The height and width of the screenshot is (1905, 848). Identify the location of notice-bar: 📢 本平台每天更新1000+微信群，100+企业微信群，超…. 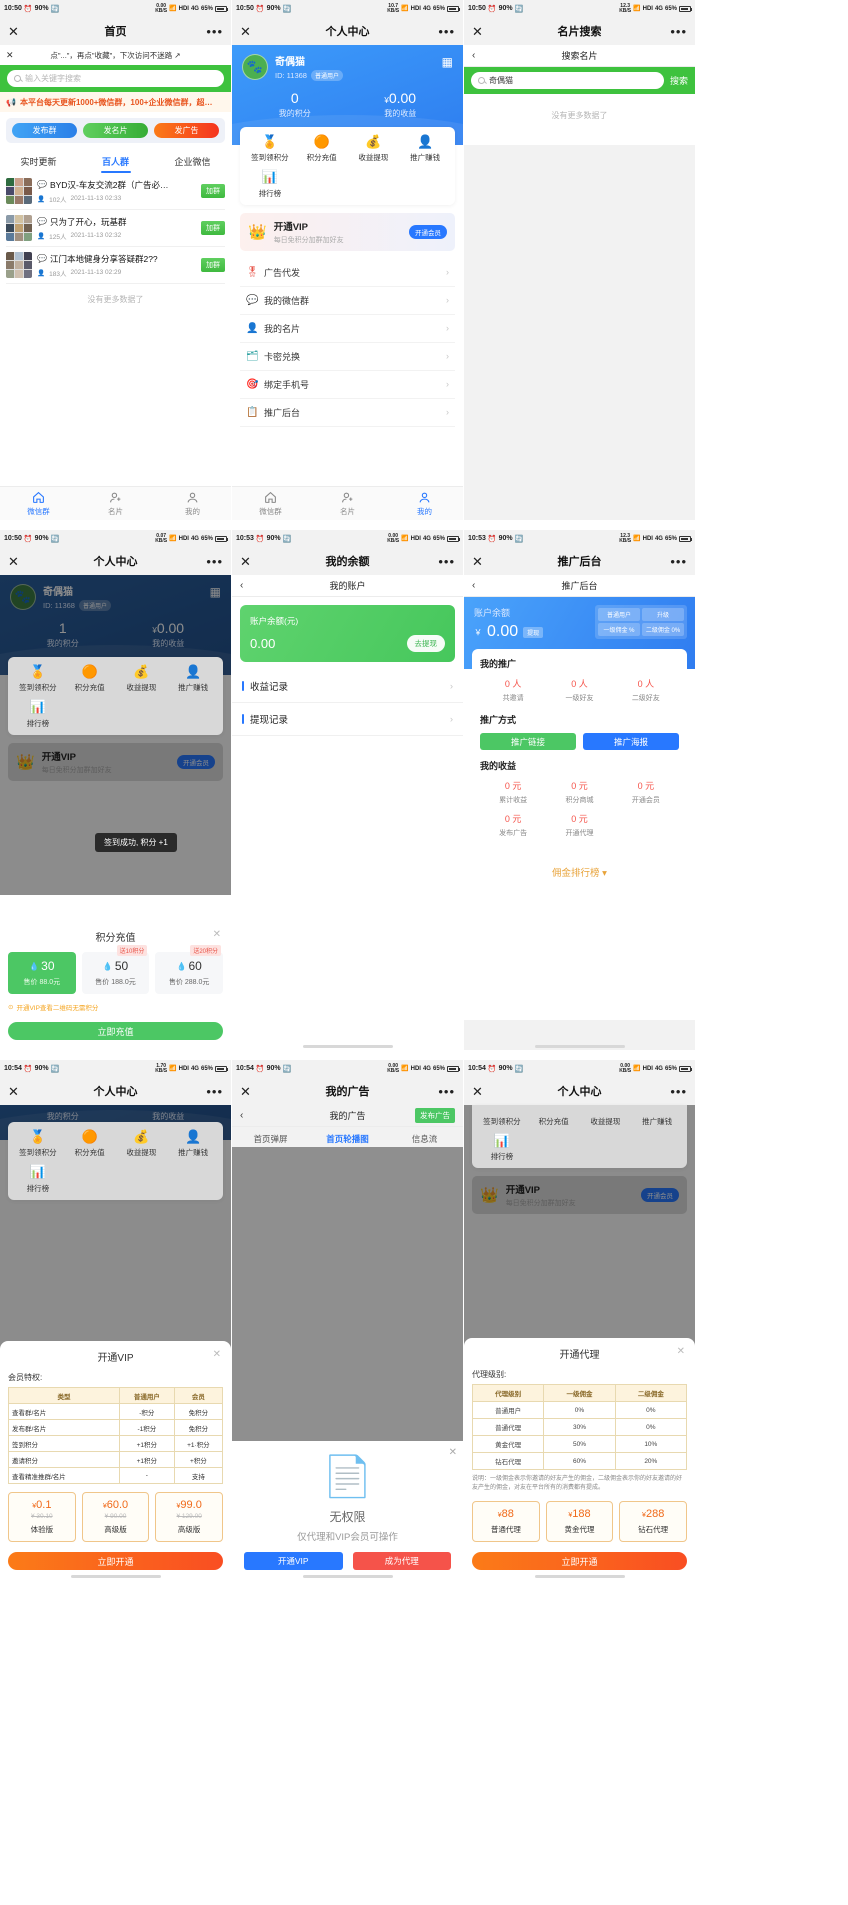
(115, 102).